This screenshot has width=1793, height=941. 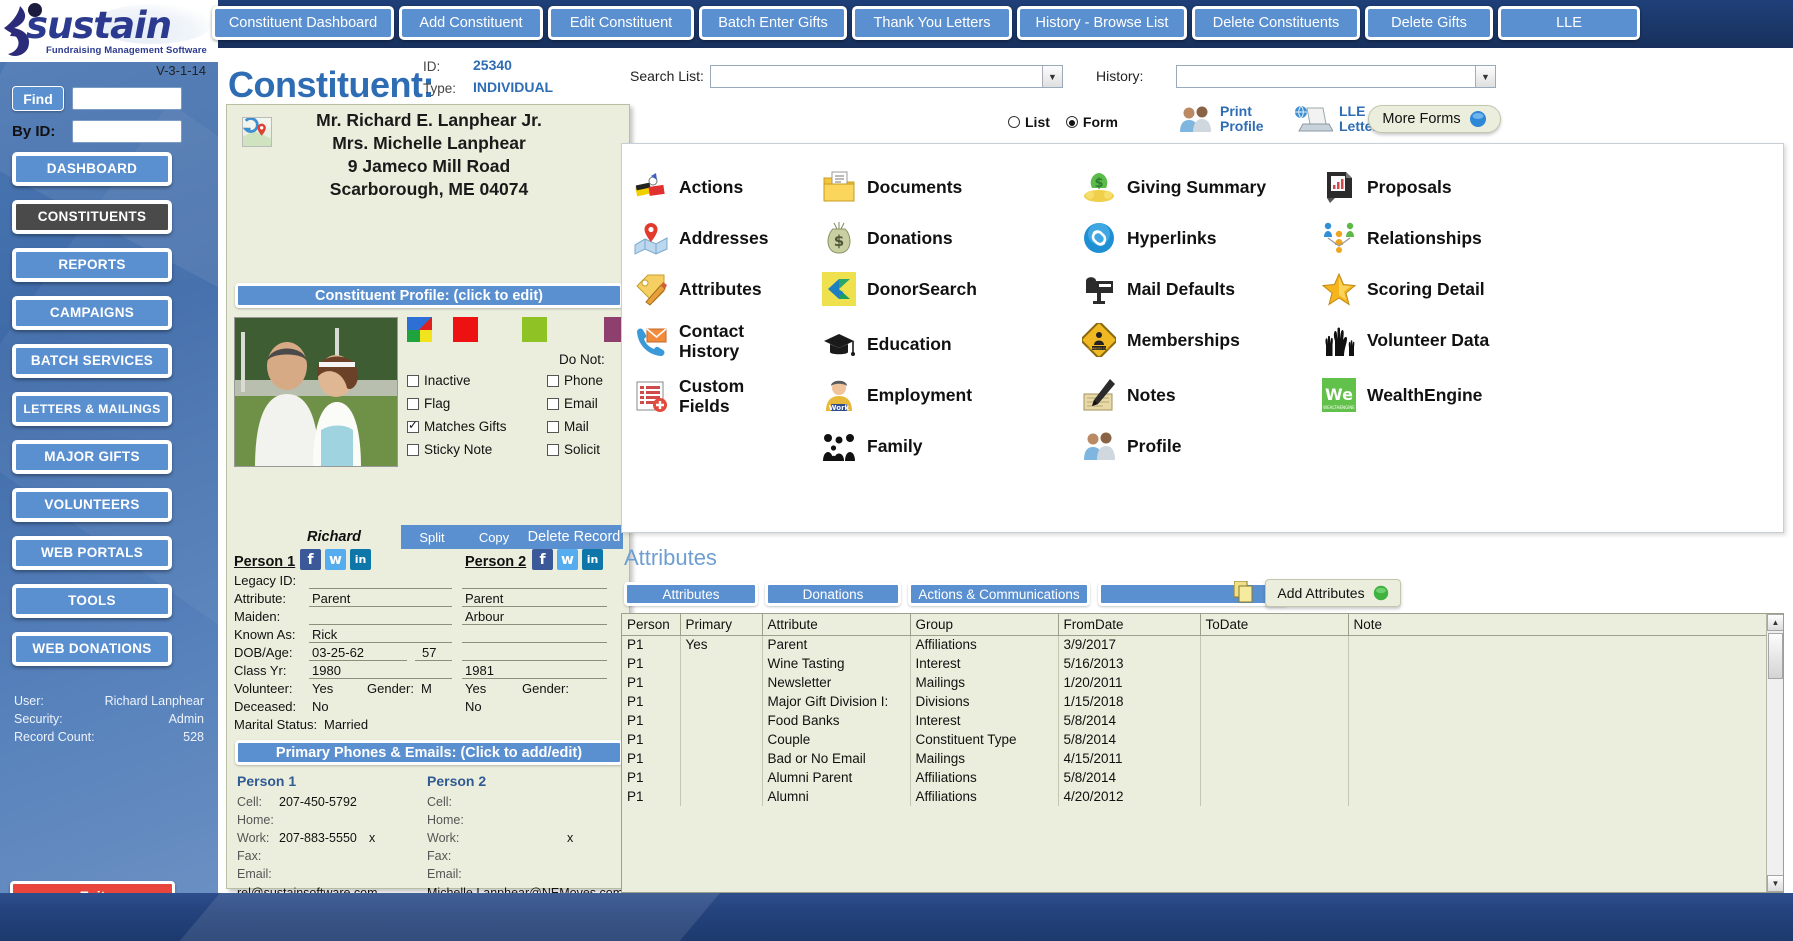 What do you see at coordinates (1161, 340) in the screenshot?
I see `form-link-memberships: MEMBERS ONLY Memberships` at bounding box center [1161, 340].